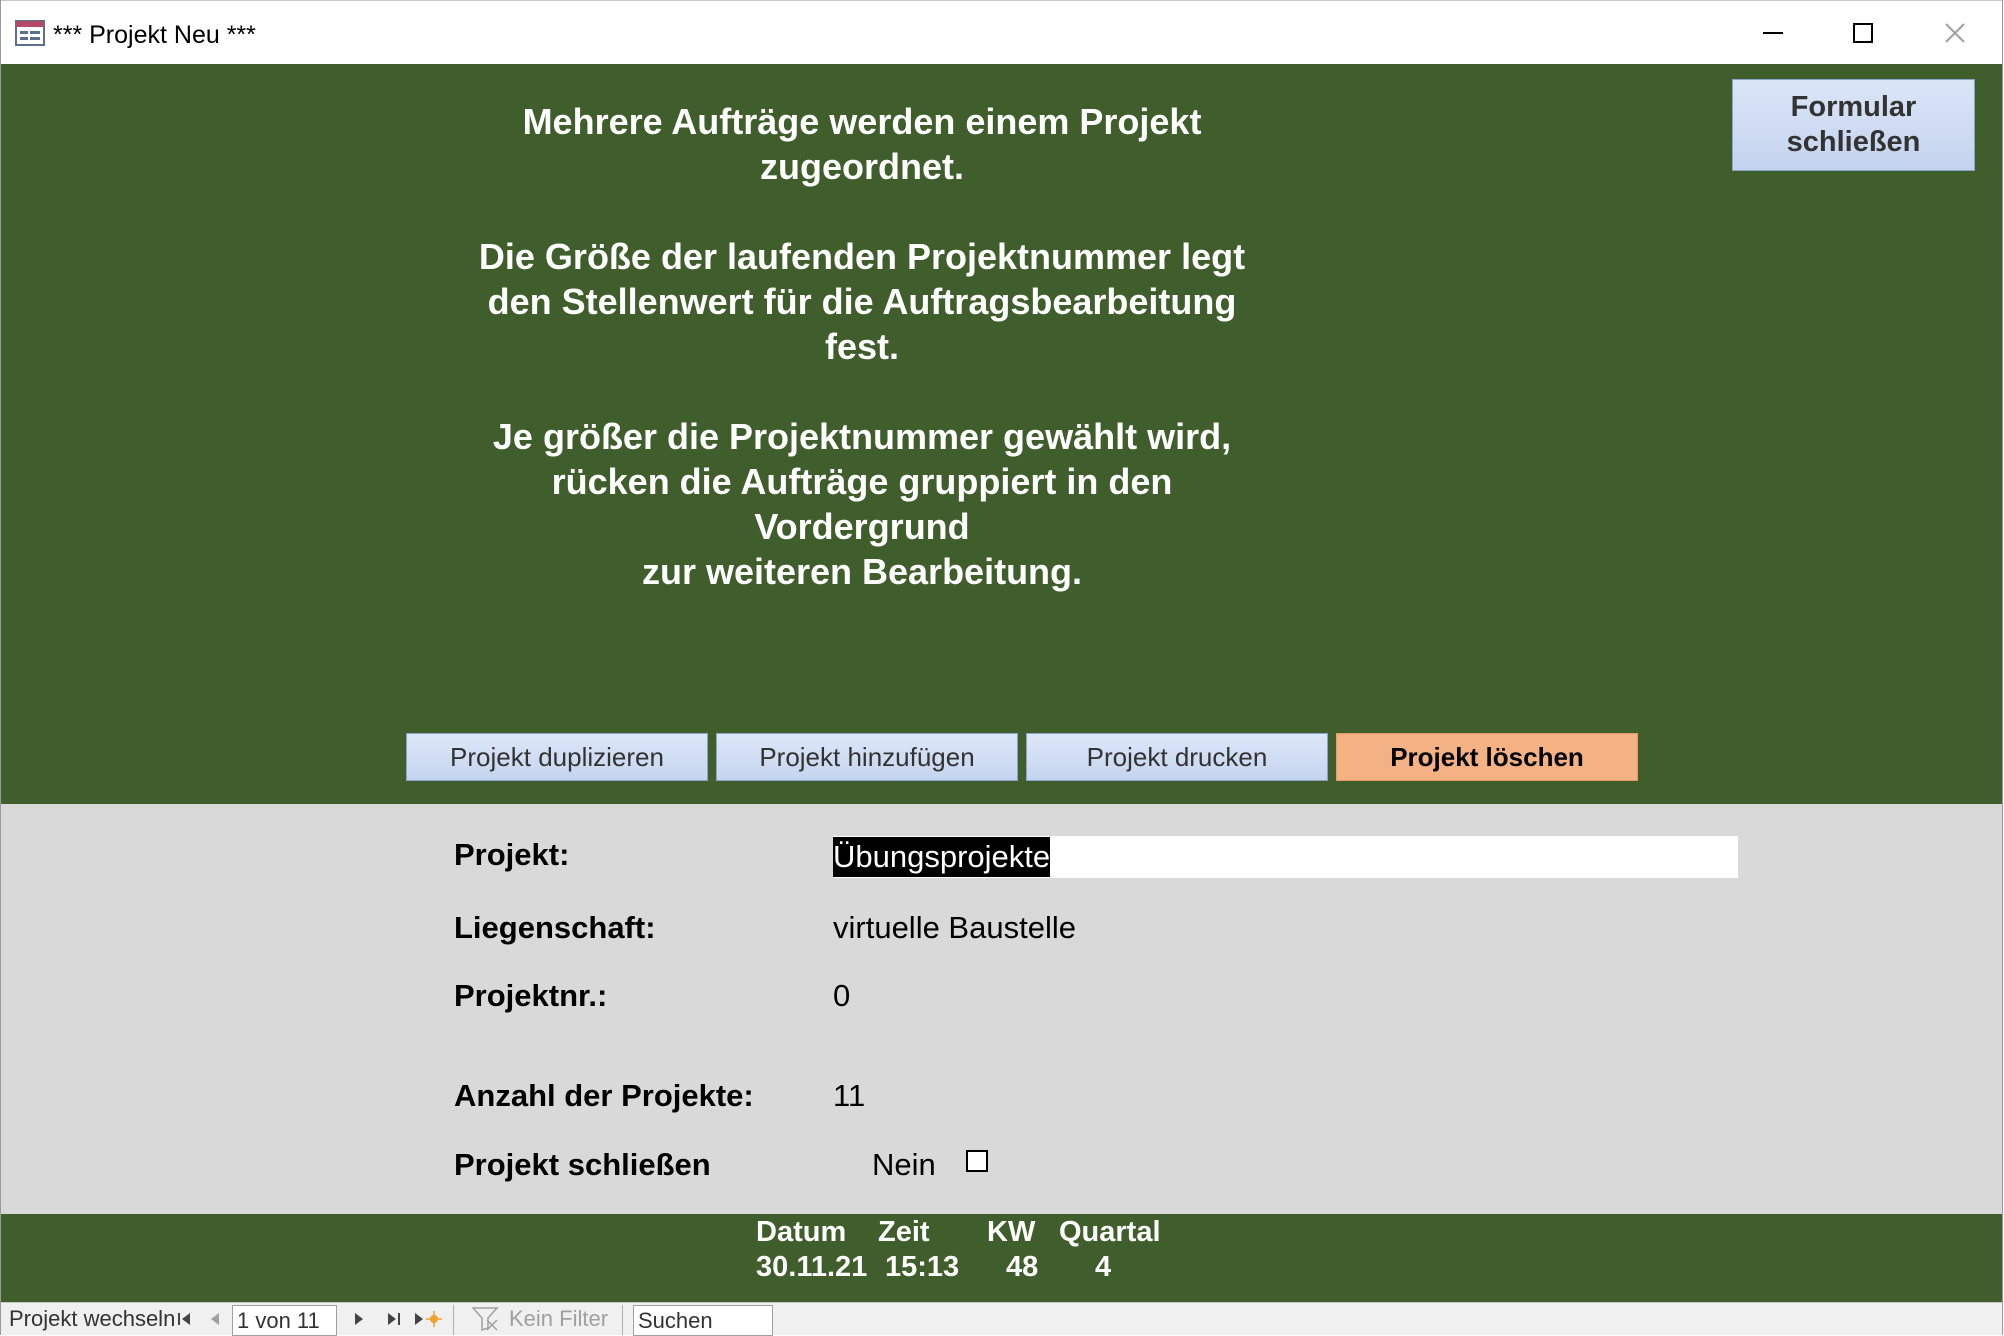 This screenshot has width=2004, height=1336. Describe the element at coordinates (1177, 757) in the screenshot. I see `print-project-button: Projekt drucken` at that location.